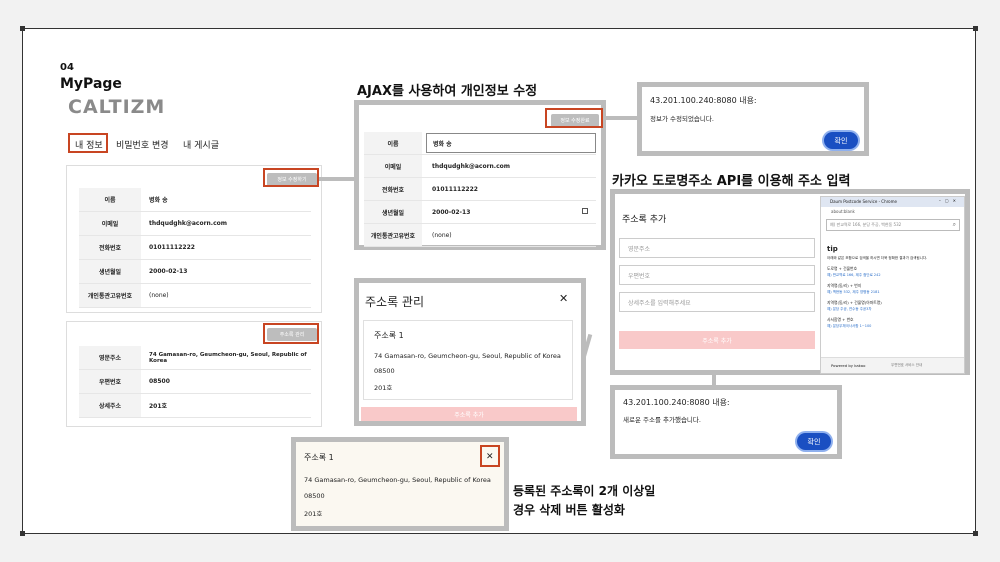 Image resolution: width=1000 pixels, height=562 pixels. I want to click on tip-example: 예) 분당 주공, 연수동 주공3차, so click(849, 309).